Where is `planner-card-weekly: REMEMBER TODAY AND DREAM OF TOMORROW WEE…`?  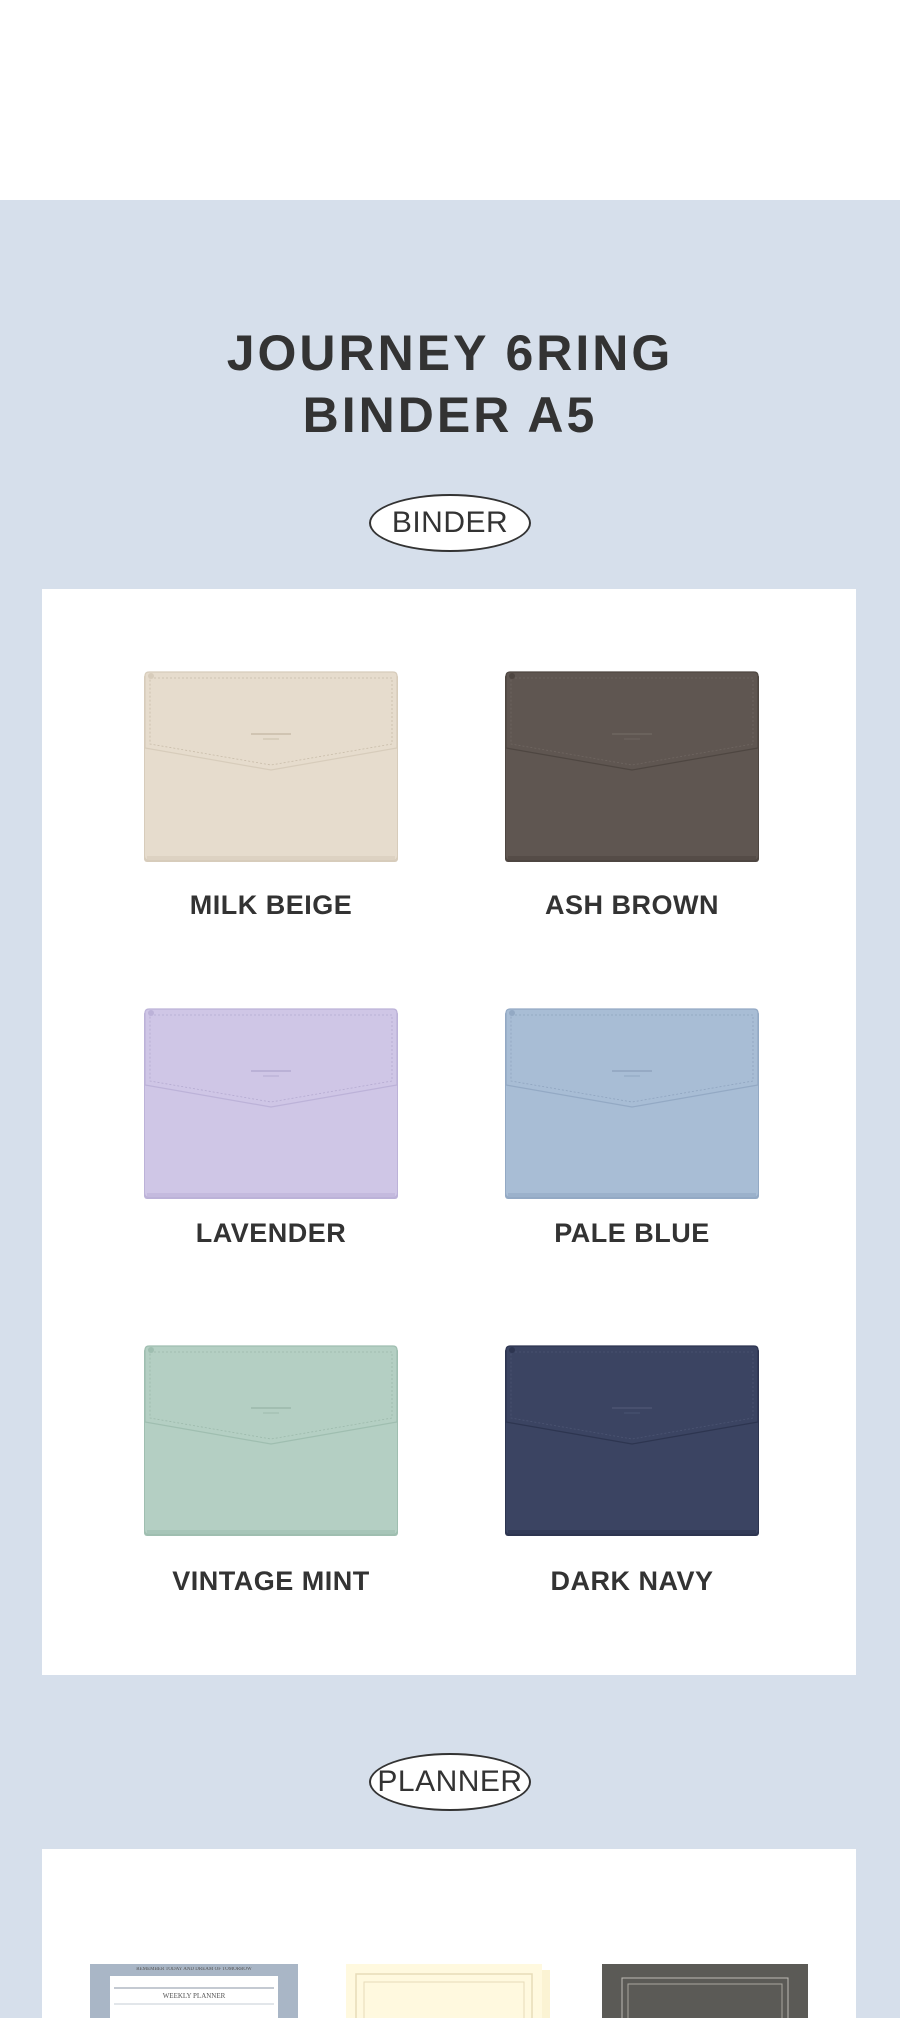
planner-card-weekly: REMEMBER TODAY AND DREAM OF TOMORROW WEE… is located at coordinates (194, 1991).